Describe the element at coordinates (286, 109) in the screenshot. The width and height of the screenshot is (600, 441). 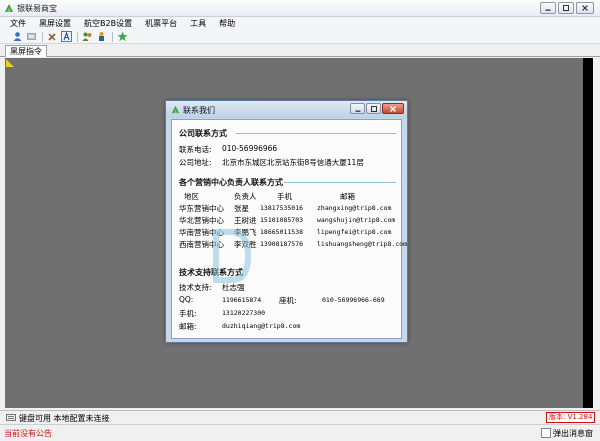
I see `dialog-titlebar: 联系我们` at that location.